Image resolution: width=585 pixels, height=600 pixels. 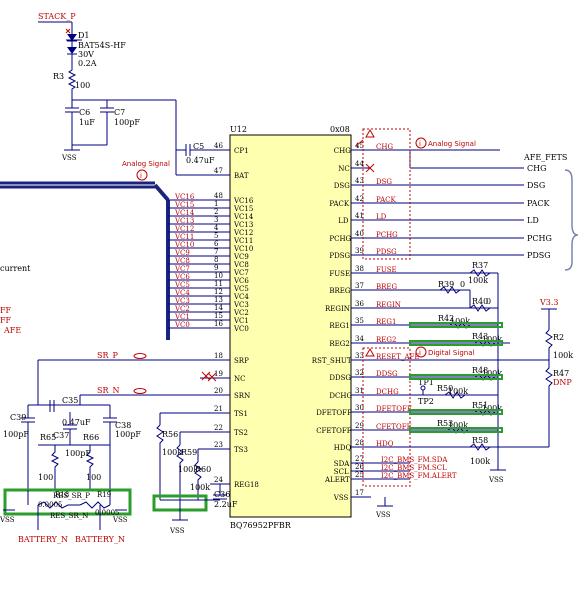 I want to click on pin-name-alert: ALERT, so click(x=337, y=480).